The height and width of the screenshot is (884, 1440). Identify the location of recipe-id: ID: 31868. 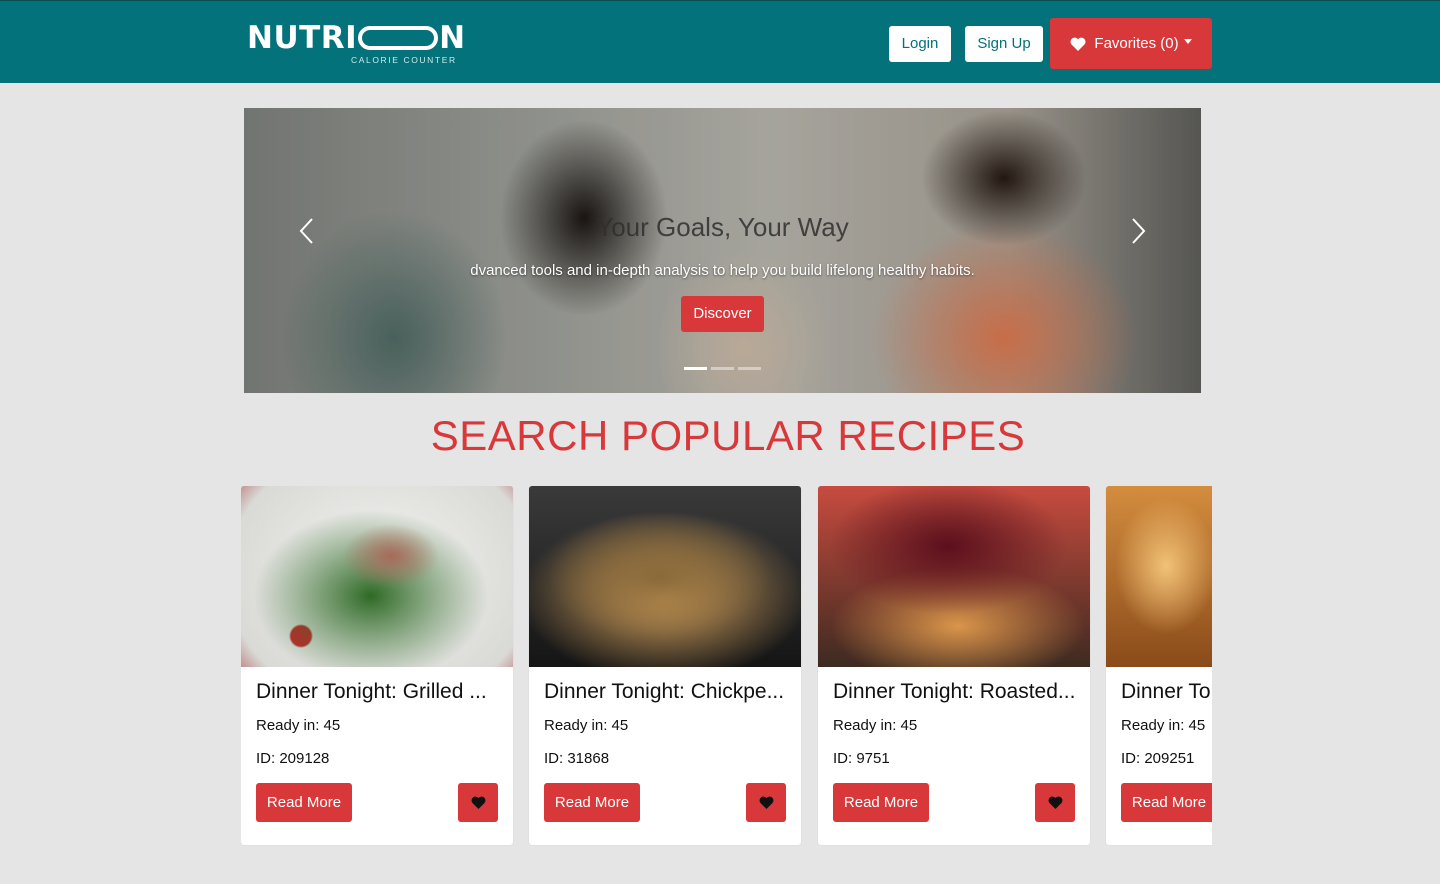
(577, 758).